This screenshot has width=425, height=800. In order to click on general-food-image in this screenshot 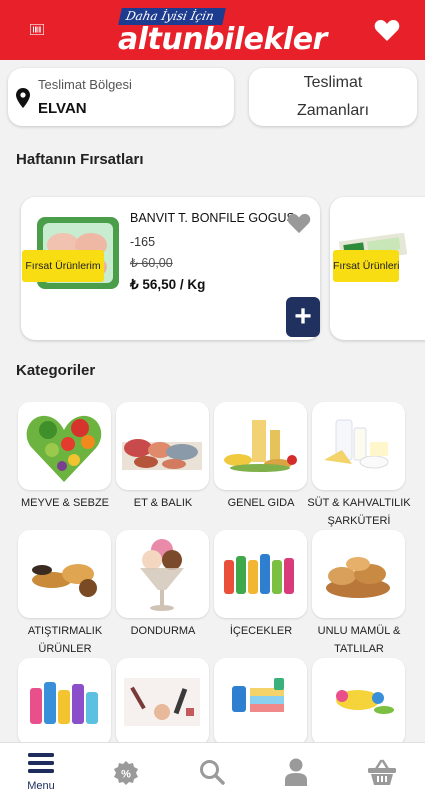, I will do `click(260, 446)`.